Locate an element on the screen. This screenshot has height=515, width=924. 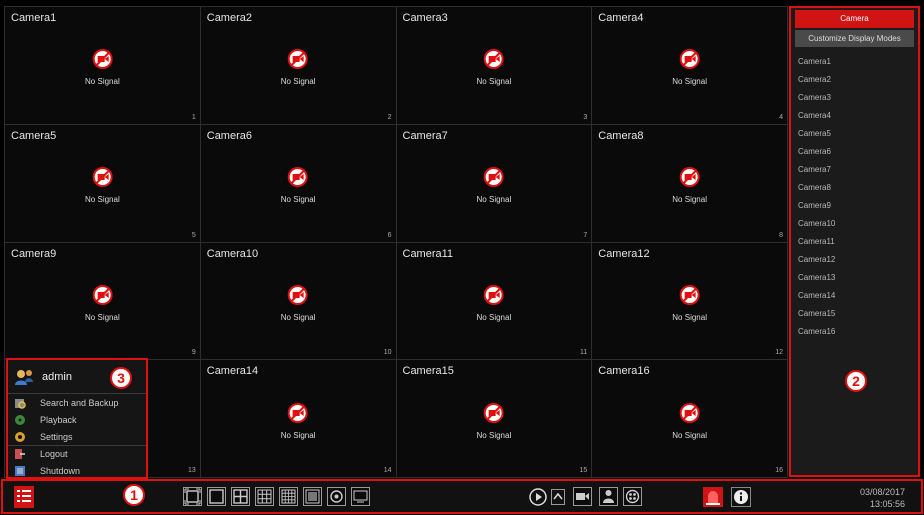
camera-list-item: Camera12 is located at coordinates (854, 260).